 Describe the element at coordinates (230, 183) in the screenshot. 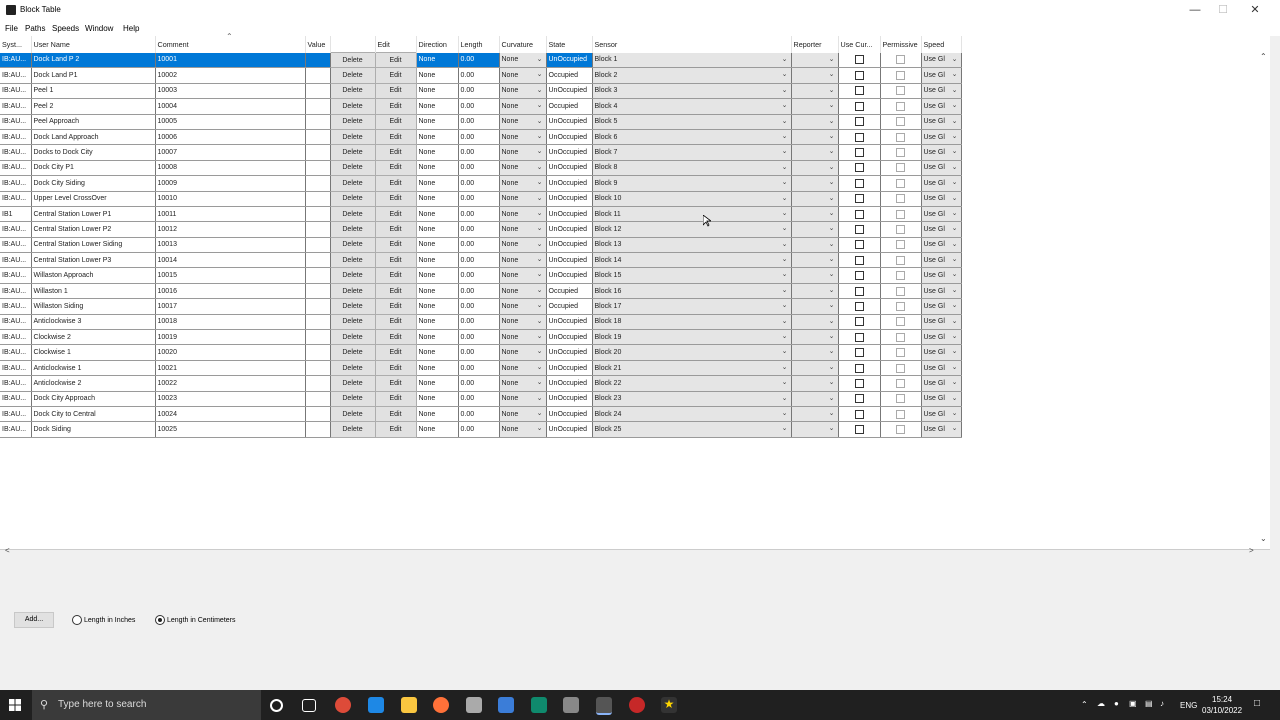

I see `cell-comment: 10009` at that location.